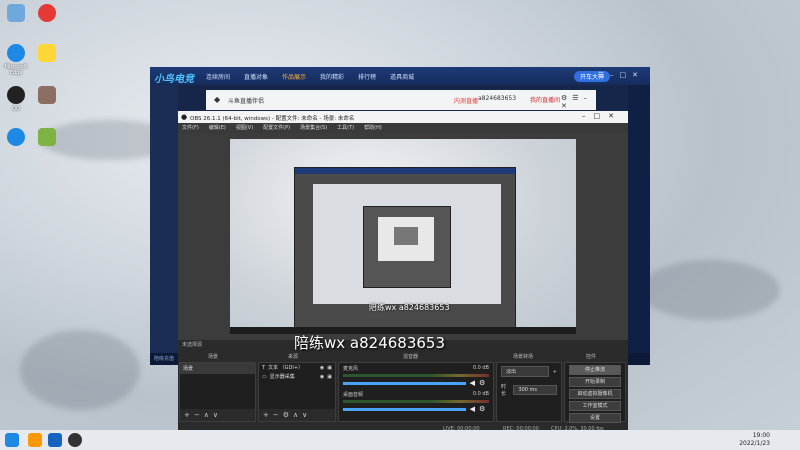 The width and height of the screenshot is (800, 450). I want to click on menu-scene-collection: 场景集合(S), so click(313, 128).